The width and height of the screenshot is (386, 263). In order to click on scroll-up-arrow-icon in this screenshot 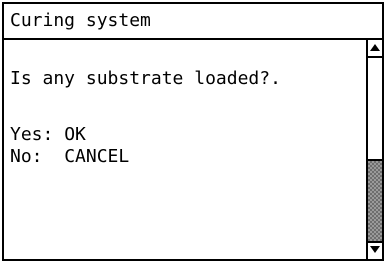, I will do `click(375, 47)`.